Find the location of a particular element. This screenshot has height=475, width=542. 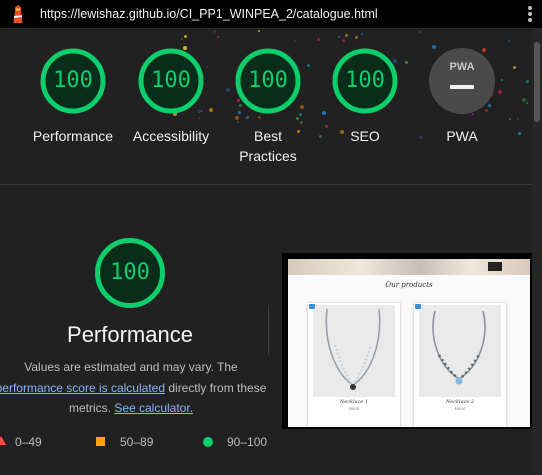

performance-title: Performance is located at coordinates (130, 334).